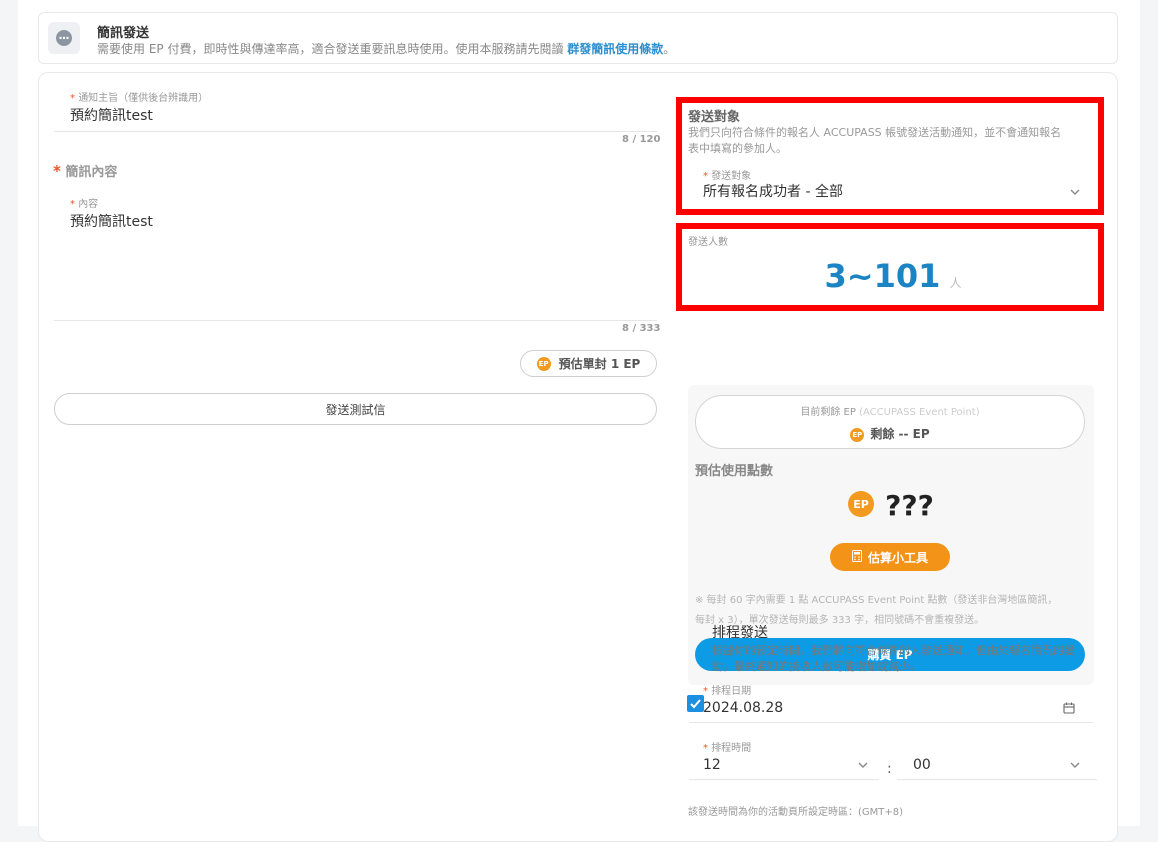 Image resolution: width=1158 pixels, height=842 pixels. Describe the element at coordinates (91, 172) in the screenshot. I see `content-section-title-text: 簡訊內容` at that location.